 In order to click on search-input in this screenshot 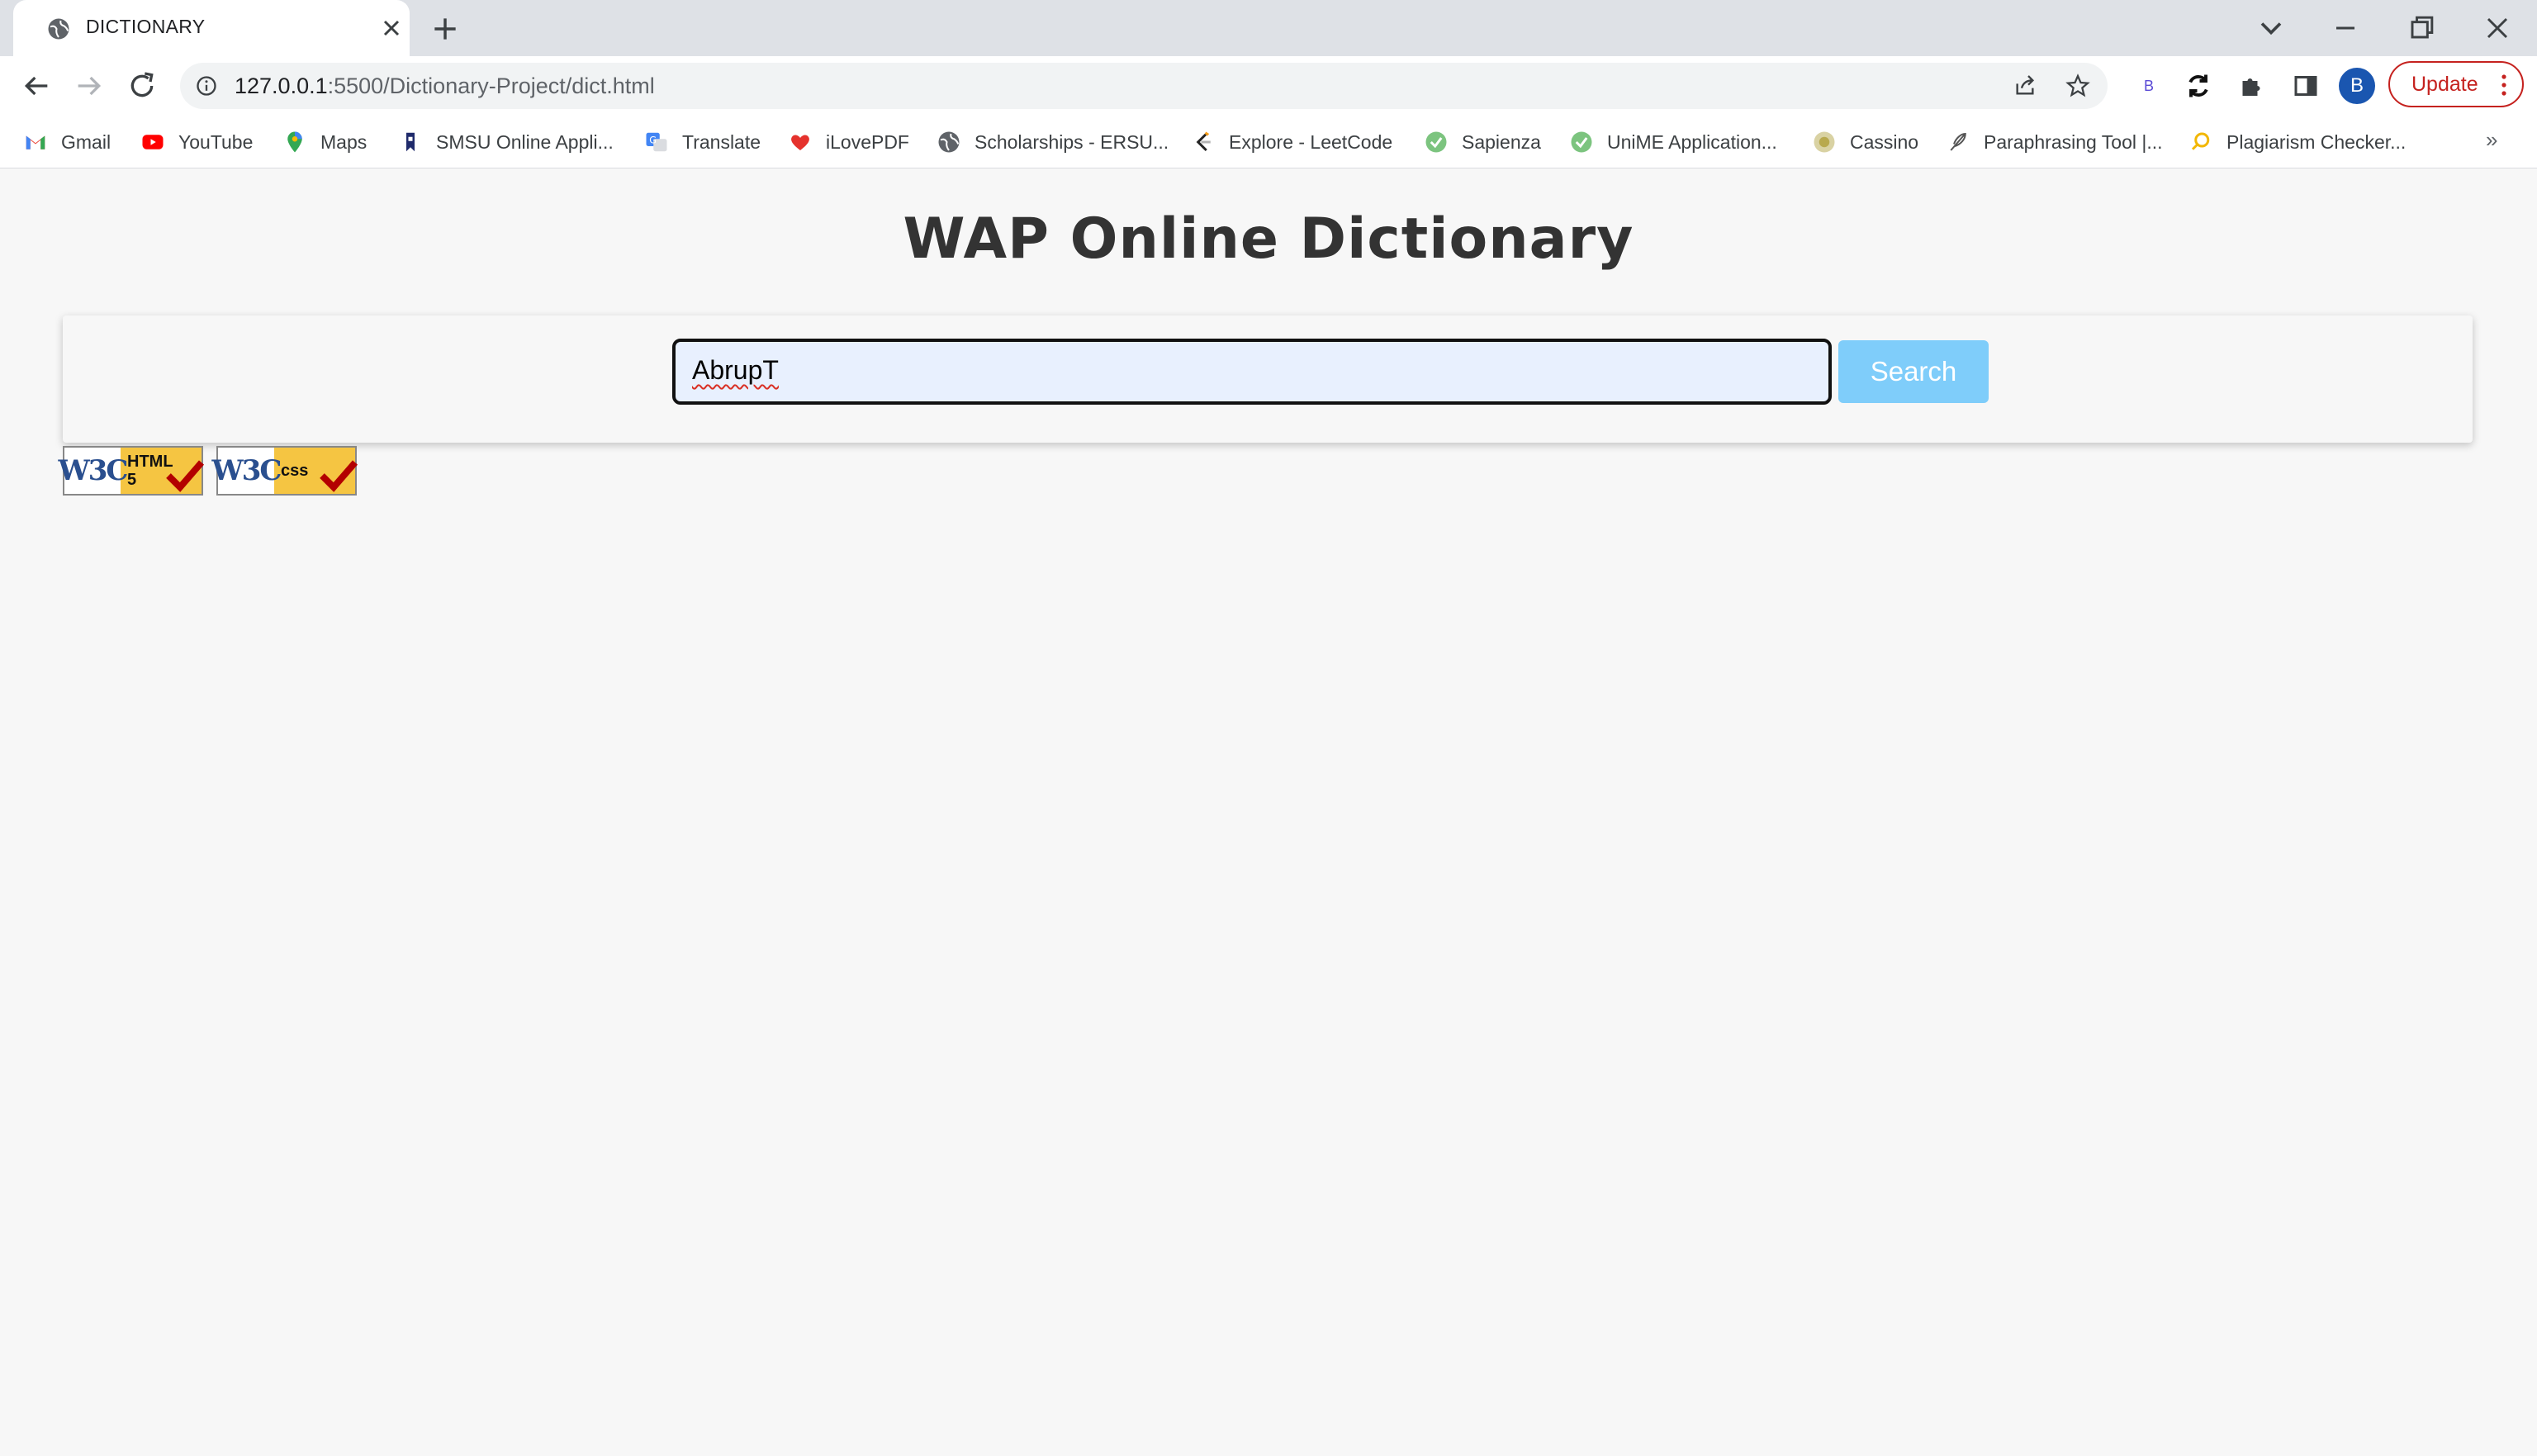, I will do `click(1252, 372)`.